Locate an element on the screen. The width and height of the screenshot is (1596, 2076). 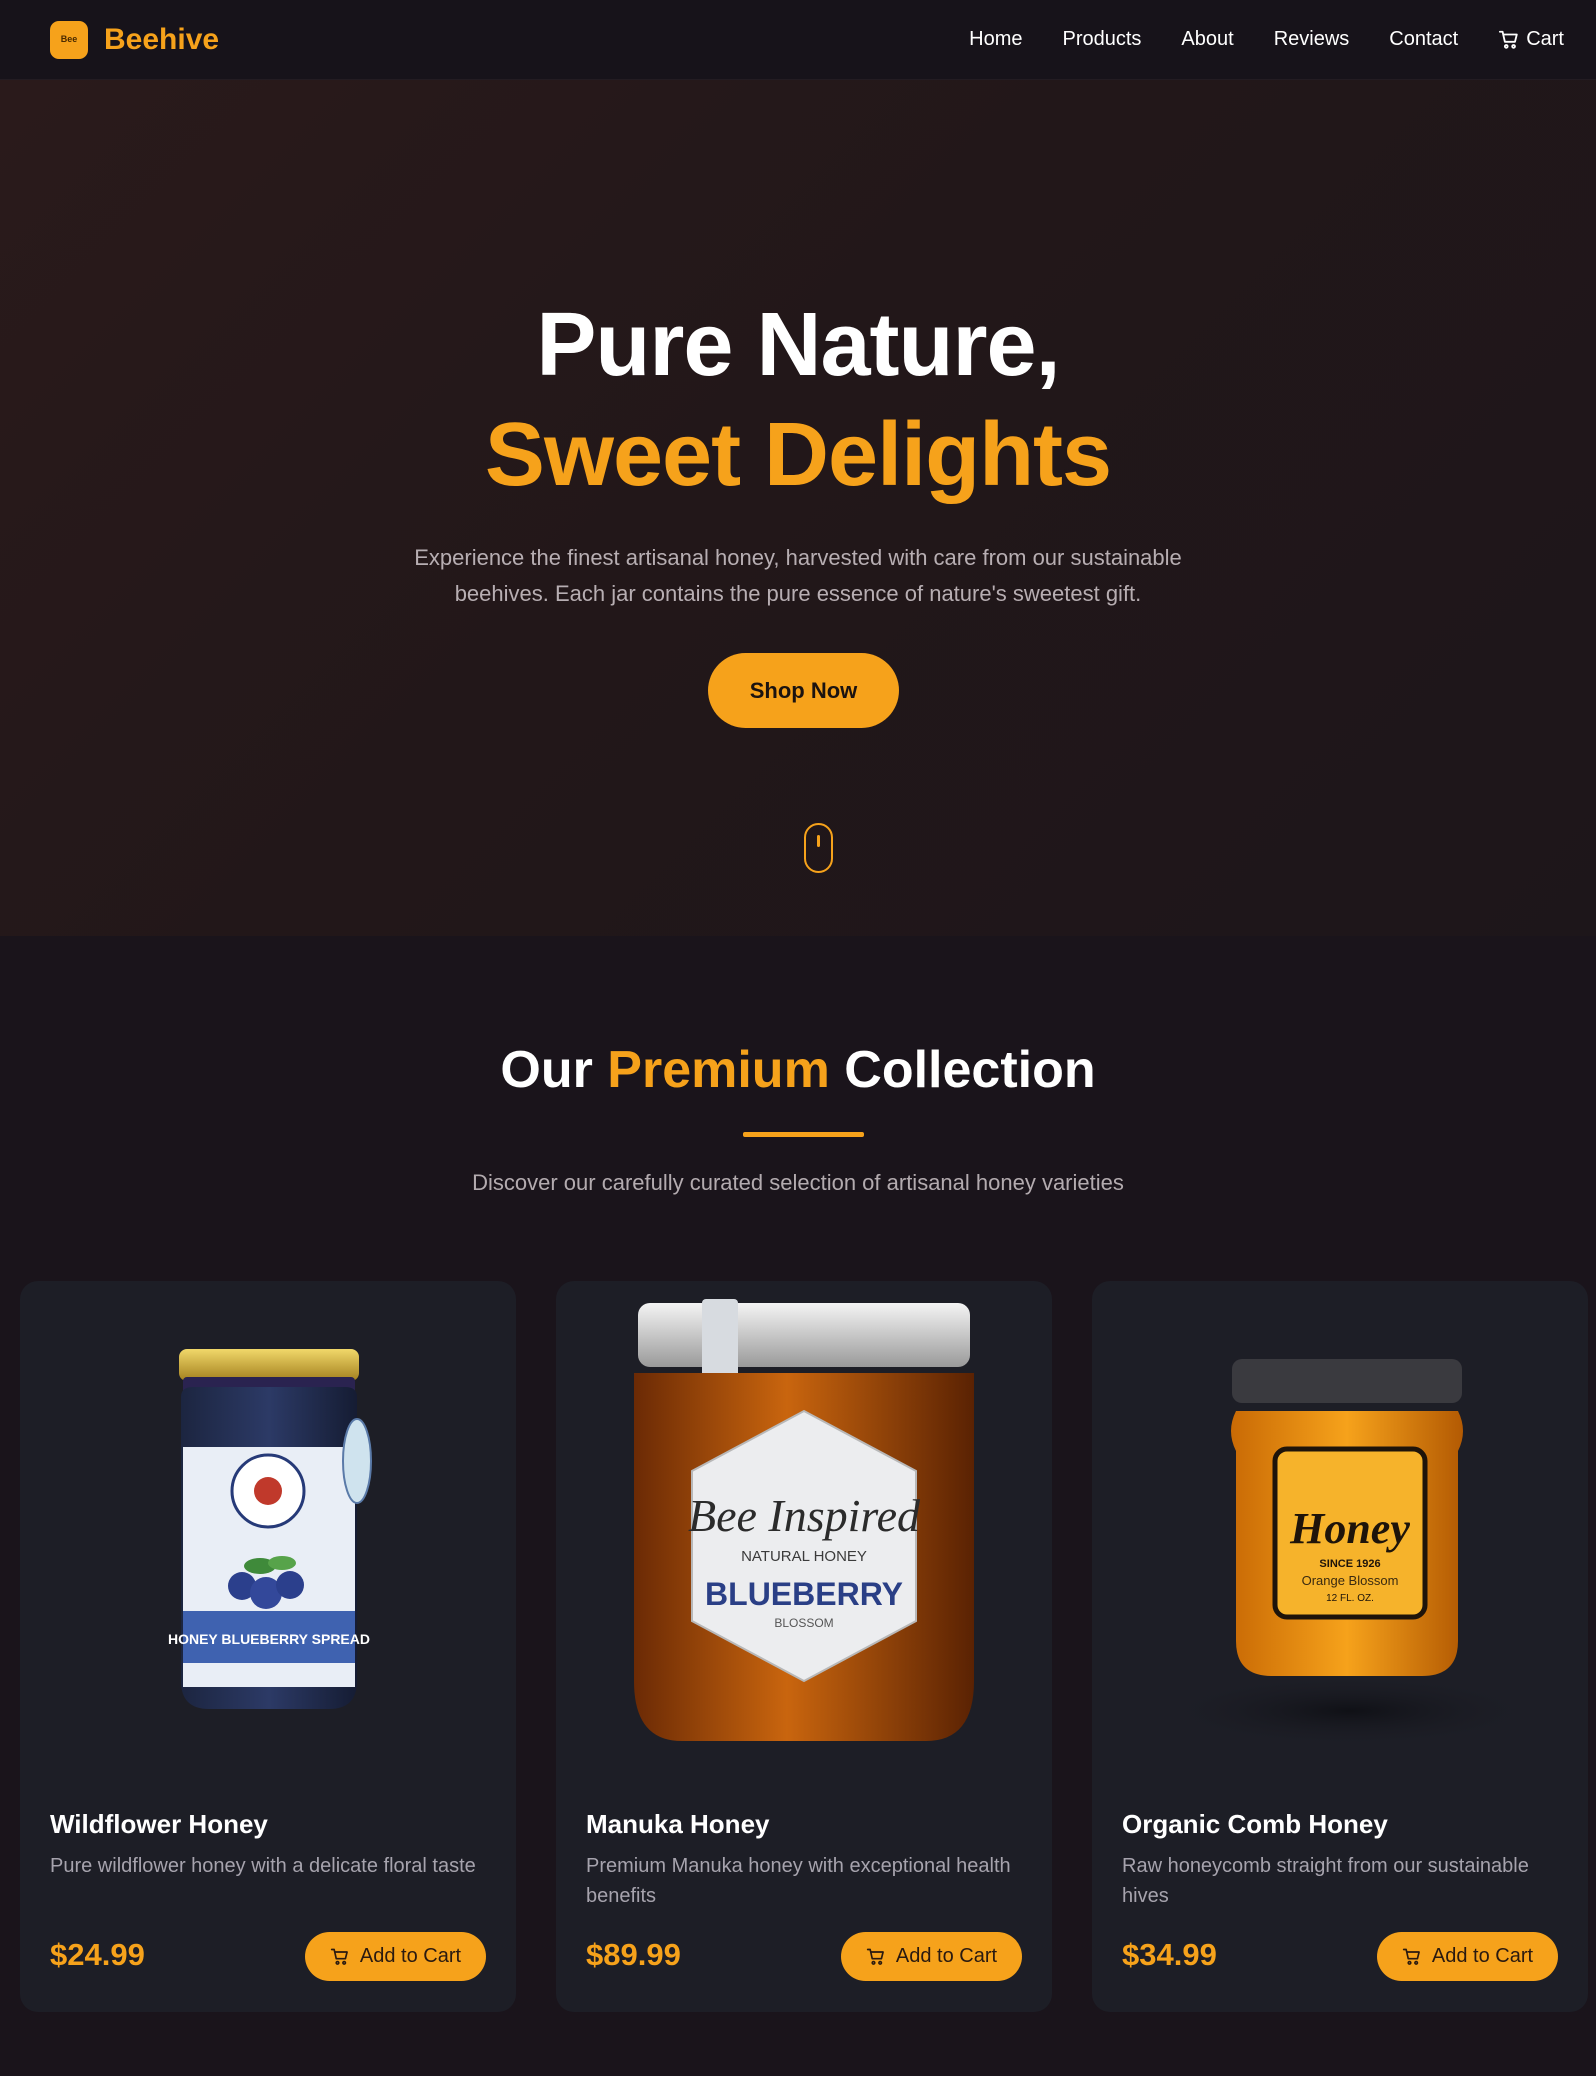
jar-brand-text: Bee Inspired is located at coordinates (804, 1515).